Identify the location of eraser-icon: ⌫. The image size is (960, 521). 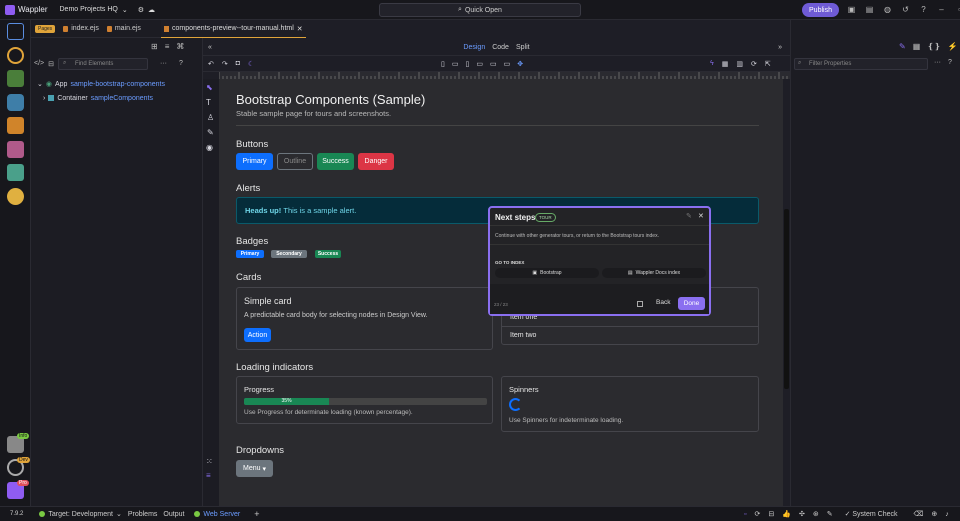
(919, 514).